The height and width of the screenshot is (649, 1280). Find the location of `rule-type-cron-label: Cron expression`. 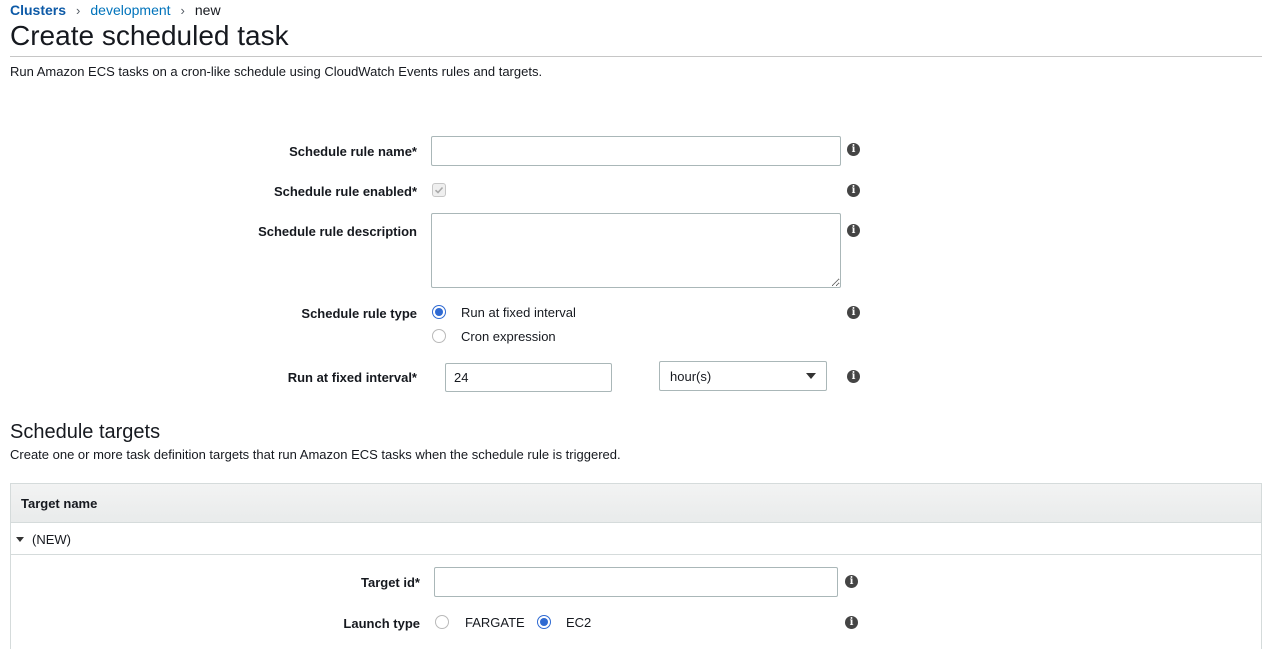

rule-type-cron-label: Cron expression is located at coordinates (508, 336).